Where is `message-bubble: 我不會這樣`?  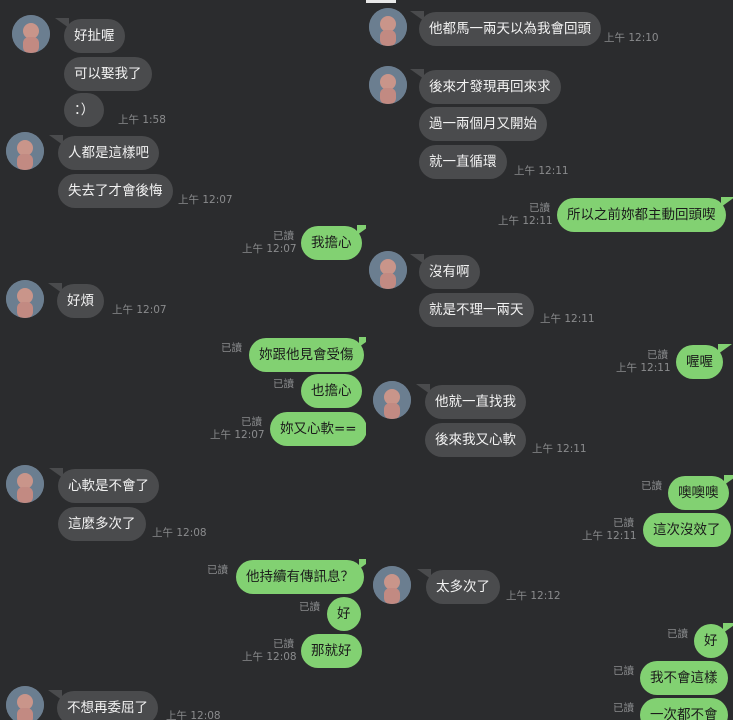 message-bubble: 我不會這樣 is located at coordinates (684, 678).